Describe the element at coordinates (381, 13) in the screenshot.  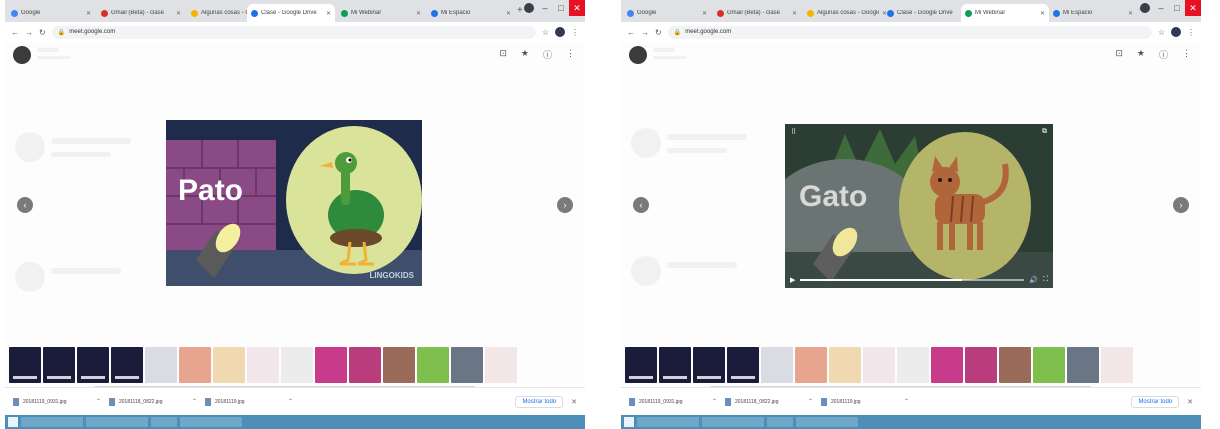
I see `browser-tab: Mi Webinar ✕` at that location.